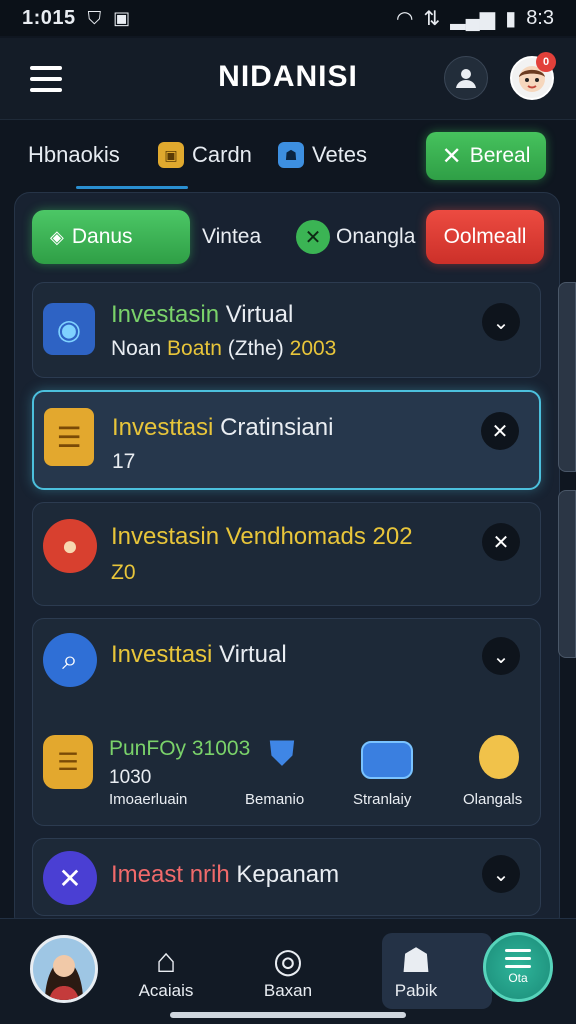 The image size is (576, 1024). I want to click on filter-label: Vintea, so click(232, 236).